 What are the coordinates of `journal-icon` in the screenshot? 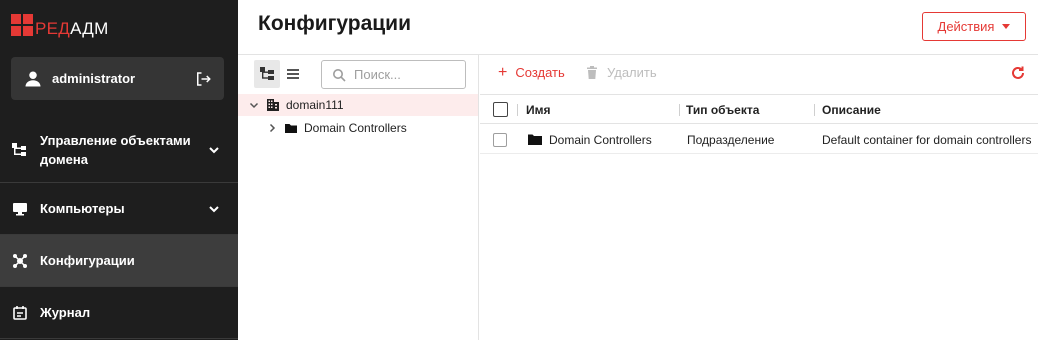 It's located at (20, 312).